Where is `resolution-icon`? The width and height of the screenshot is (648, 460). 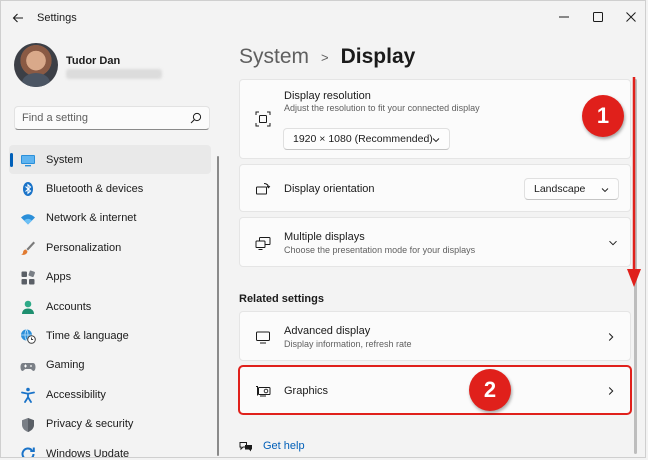
resolution-icon is located at coordinates (263, 119).